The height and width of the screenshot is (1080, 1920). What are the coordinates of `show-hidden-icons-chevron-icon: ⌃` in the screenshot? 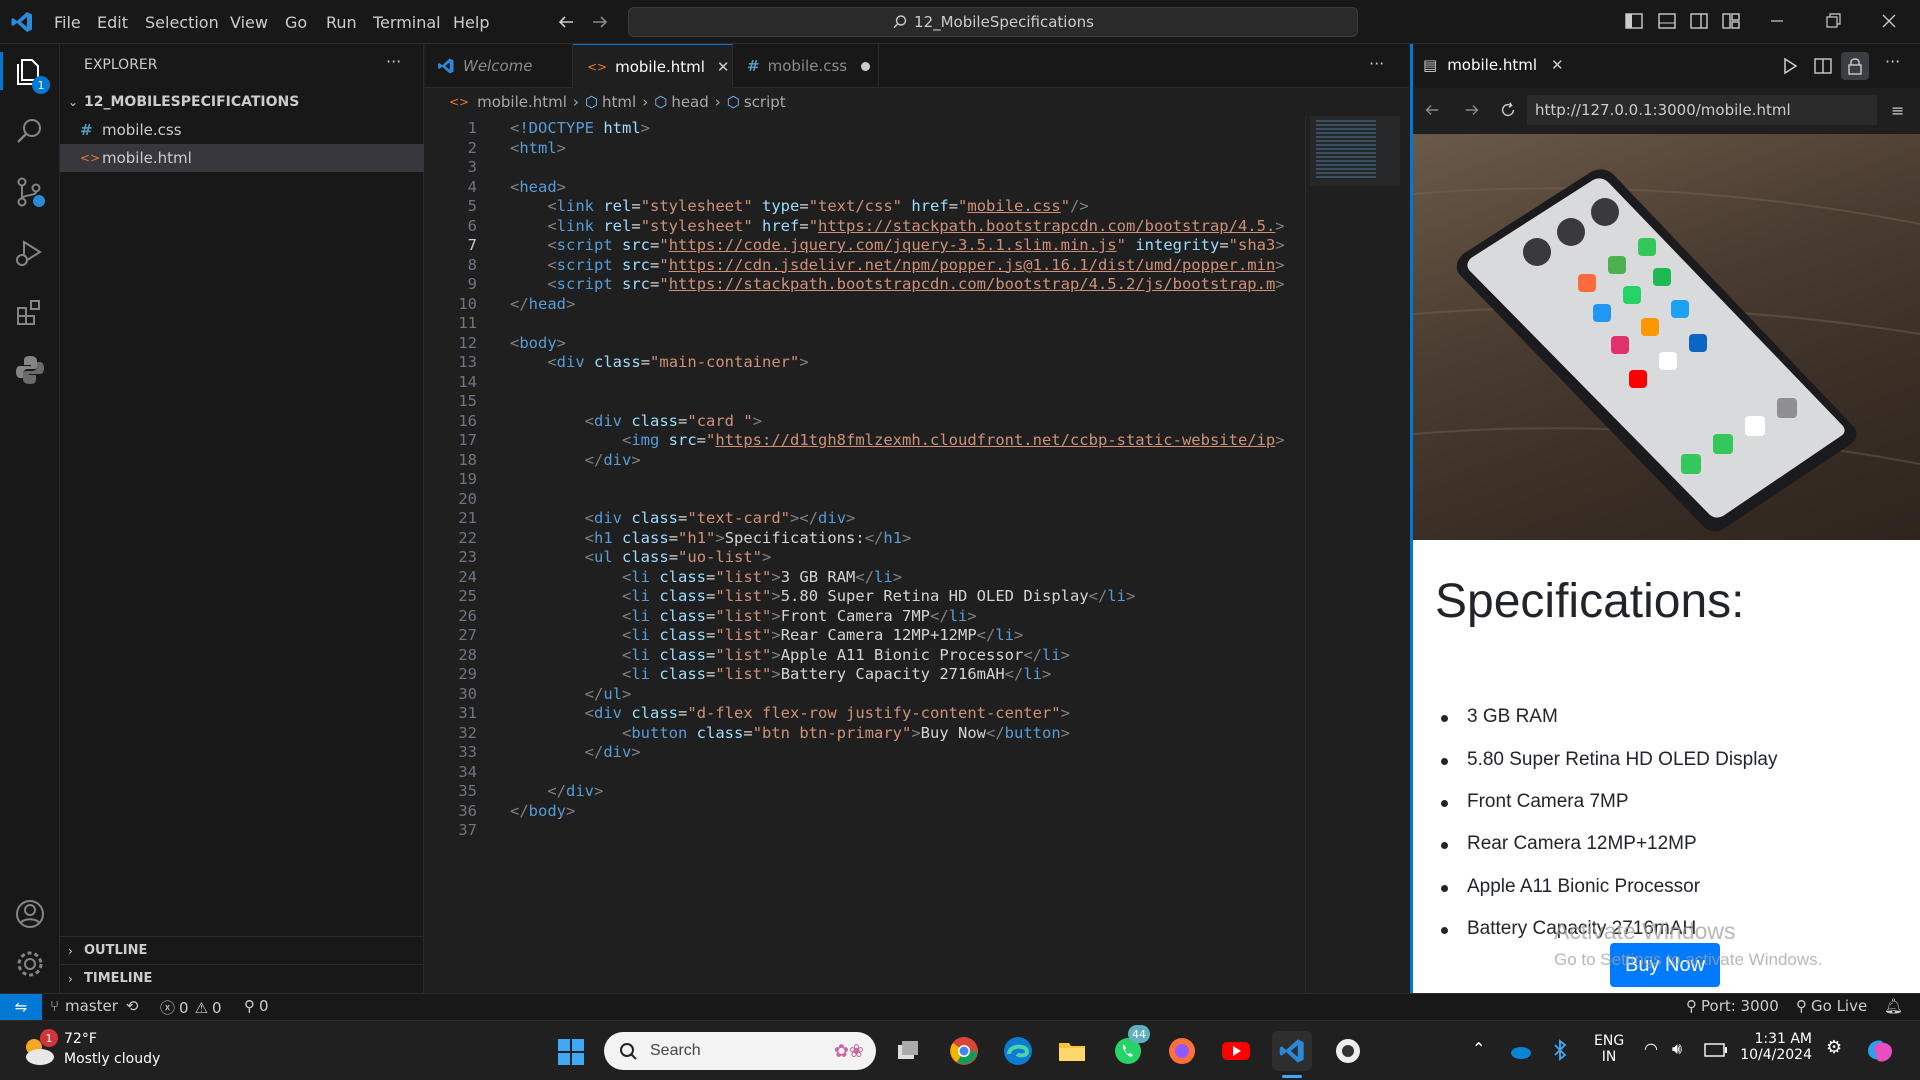 It's located at (1478, 1048).